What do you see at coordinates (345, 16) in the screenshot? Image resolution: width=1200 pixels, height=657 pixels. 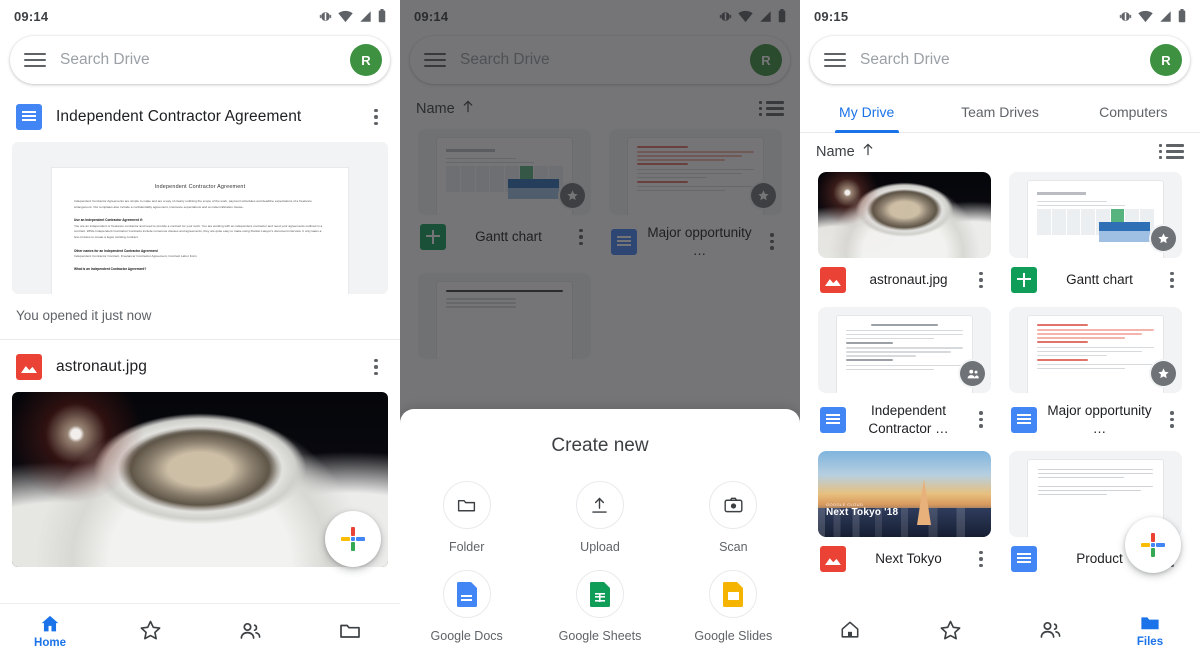 I see `wifi-icon` at bounding box center [345, 16].